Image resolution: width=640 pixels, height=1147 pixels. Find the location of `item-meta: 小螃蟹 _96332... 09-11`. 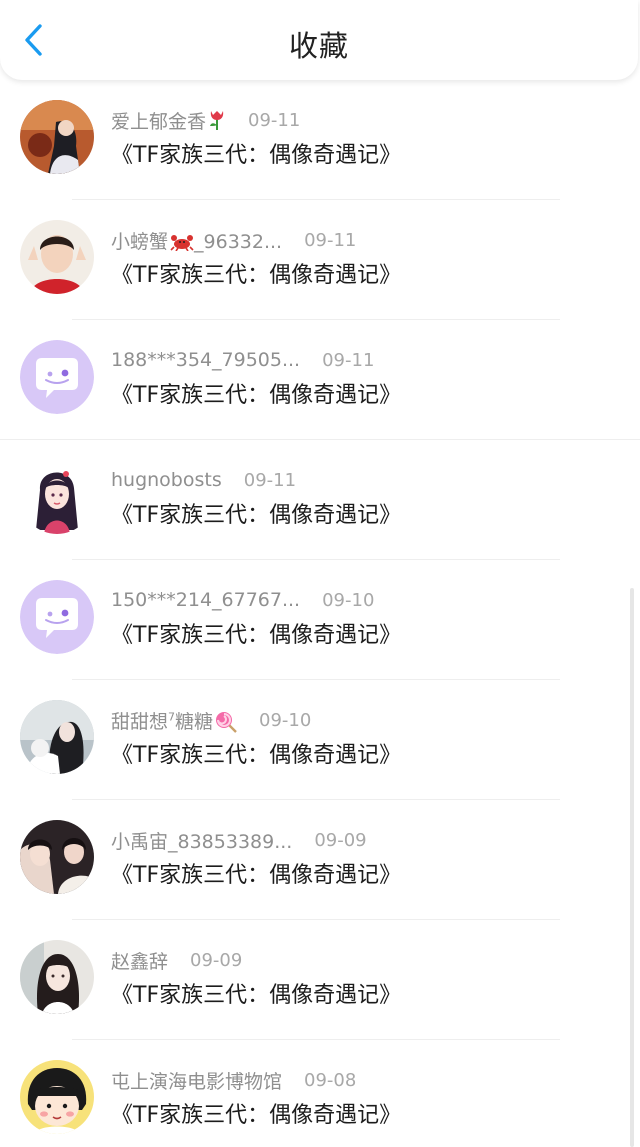

item-meta: 小螃蟹 _96332... 09-11 is located at coordinates (233, 240).